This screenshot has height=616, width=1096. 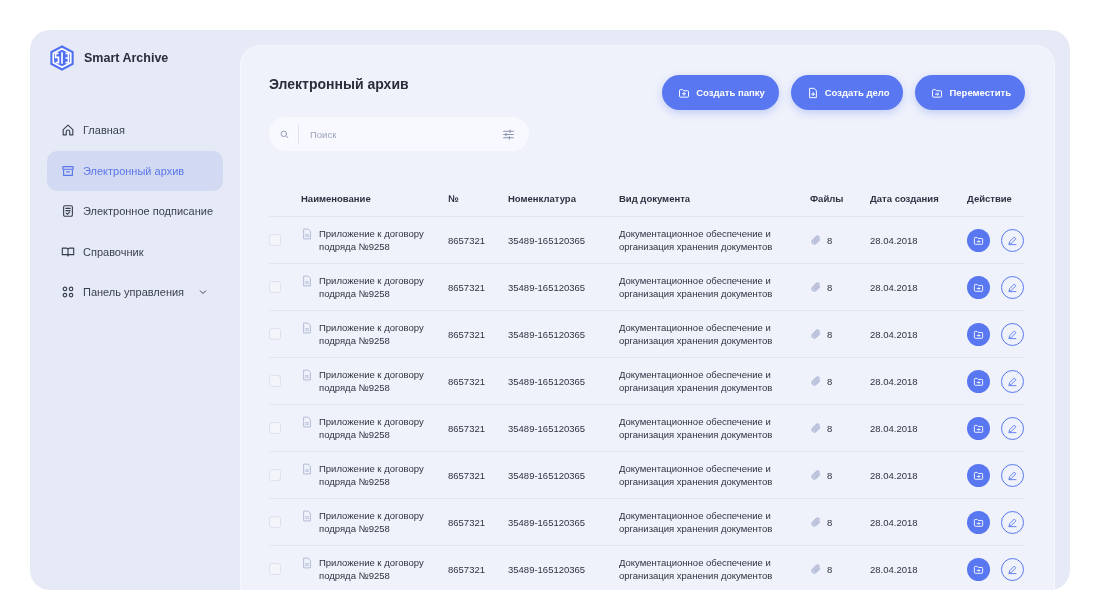 What do you see at coordinates (827, 198) in the screenshot?
I see `column-header: Файлы` at bounding box center [827, 198].